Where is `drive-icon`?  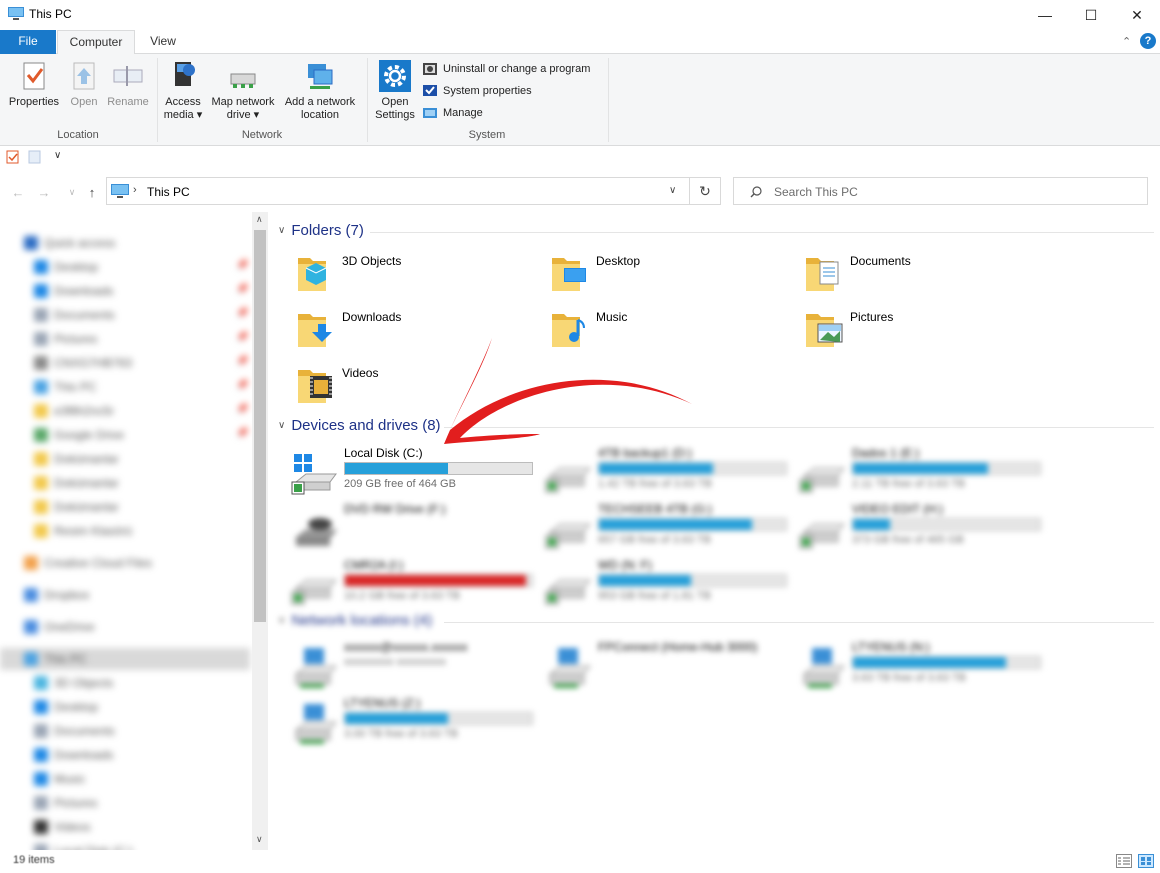
drive-icon is located at coordinates (823, 531).